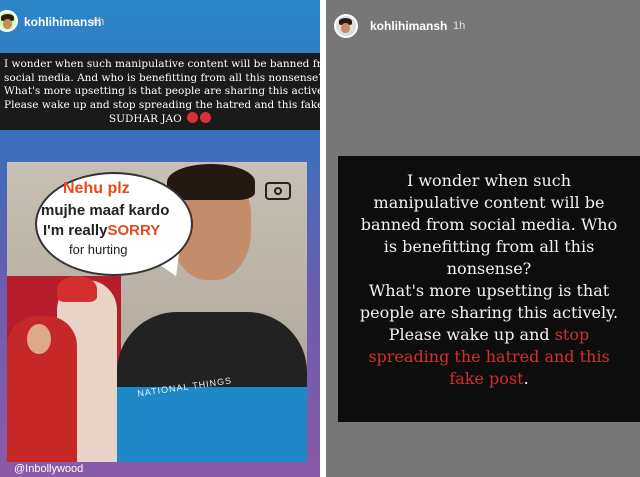 The width and height of the screenshot is (640, 477). Describe the element at coordinates (160, 22) in the screenshot. I see `story-header: kohlihimansh 4h` at that location.